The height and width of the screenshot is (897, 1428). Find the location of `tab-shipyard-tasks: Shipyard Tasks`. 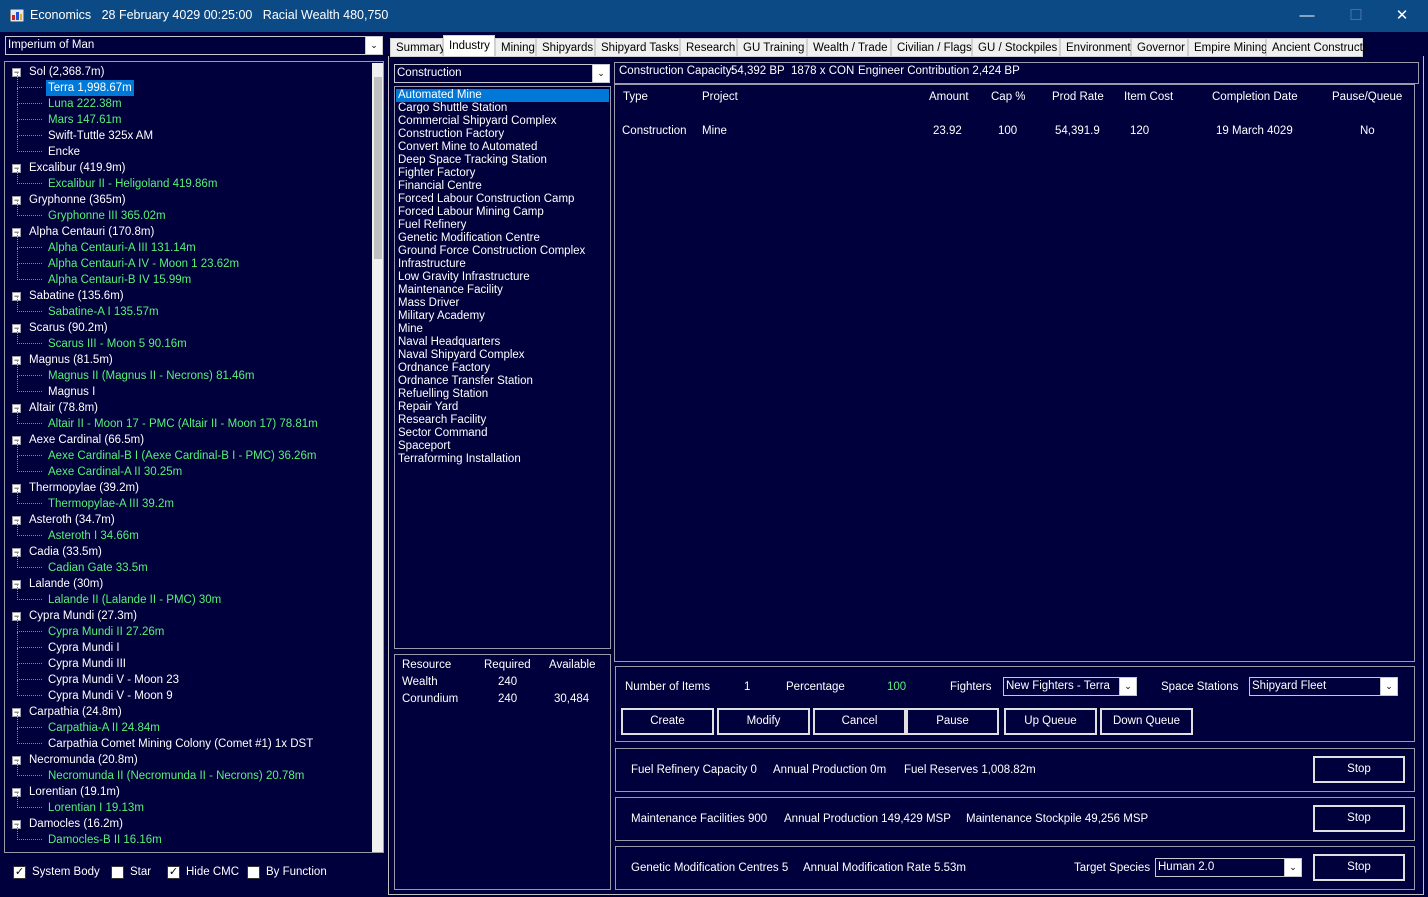

tab-shipyard-tasks: Shipyard Tasks is located at coordinates (637, 47).